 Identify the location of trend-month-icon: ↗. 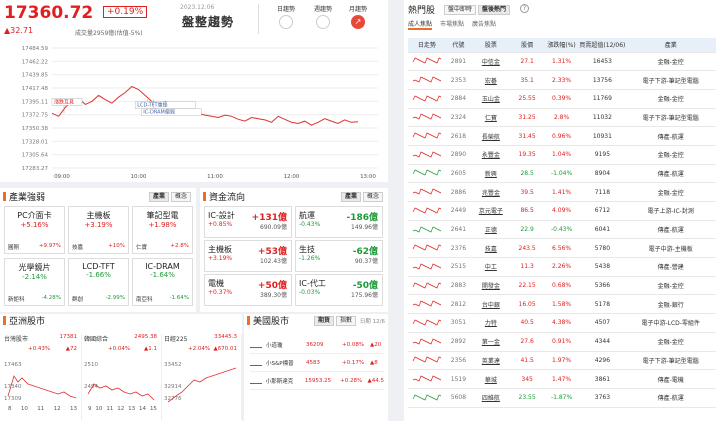
(358, 22).